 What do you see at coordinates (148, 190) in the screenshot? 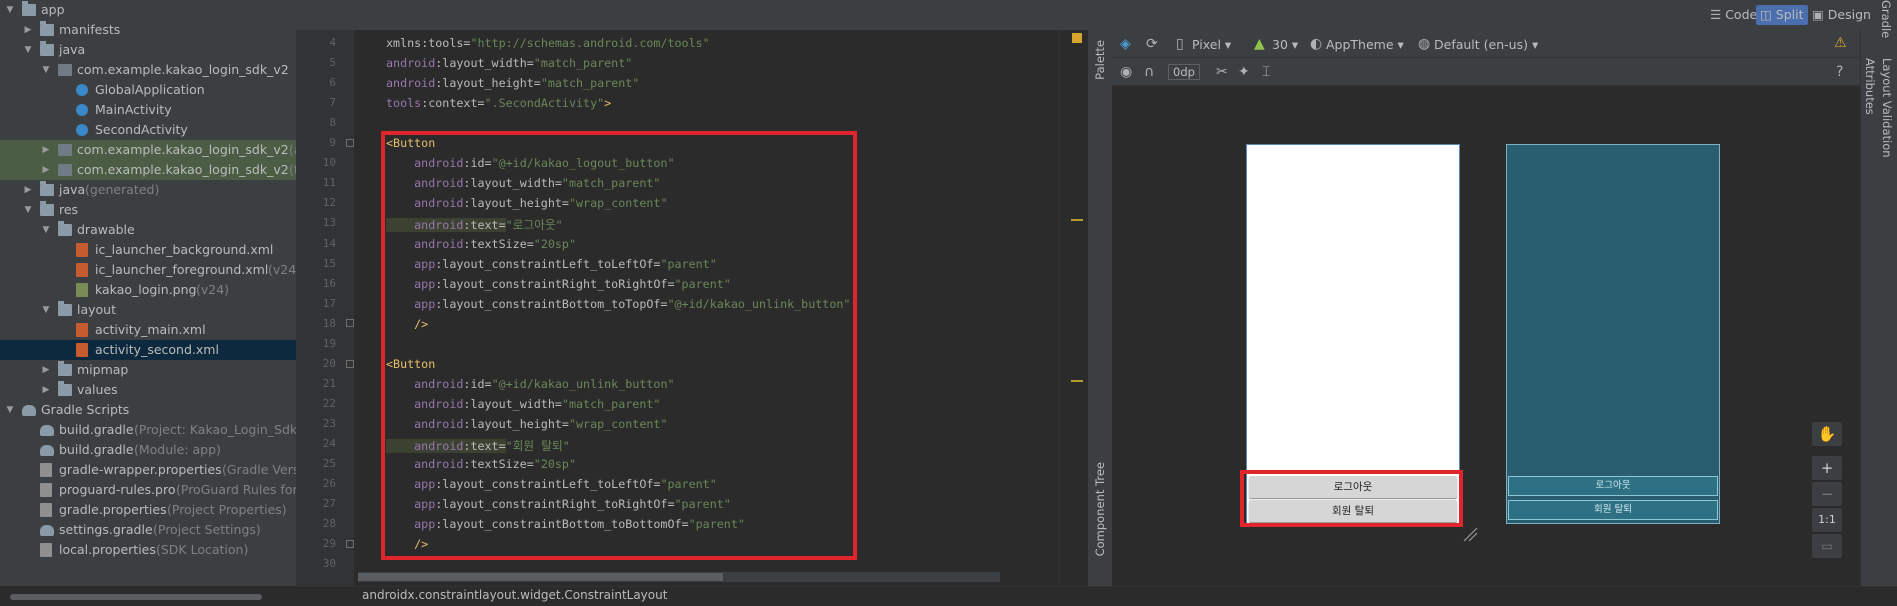
I see `tree-item: ▶ java (generated)` at bounding box center [148, 190].